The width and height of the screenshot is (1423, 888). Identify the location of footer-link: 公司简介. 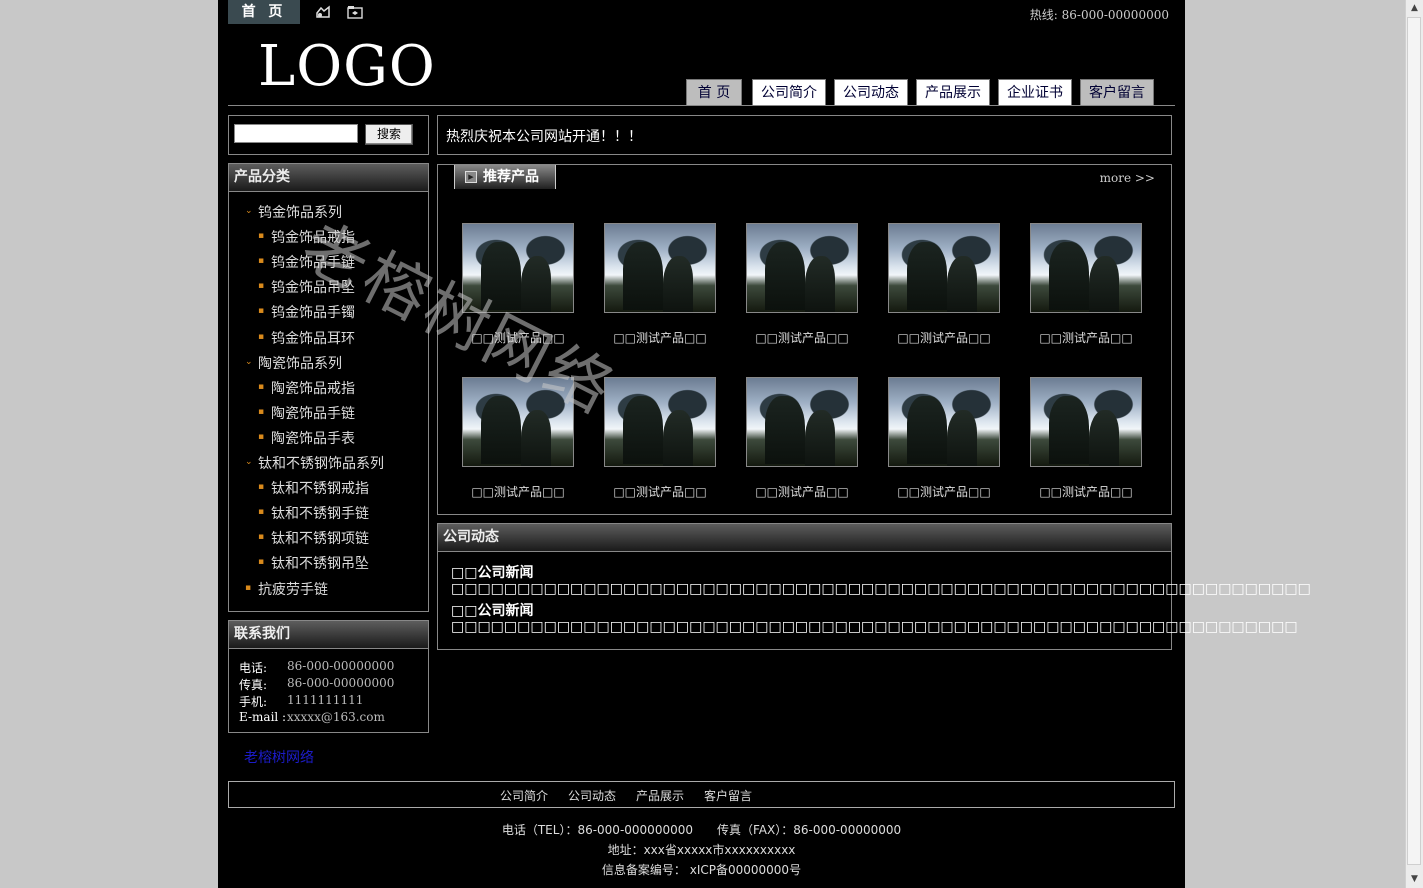
(524, 795).